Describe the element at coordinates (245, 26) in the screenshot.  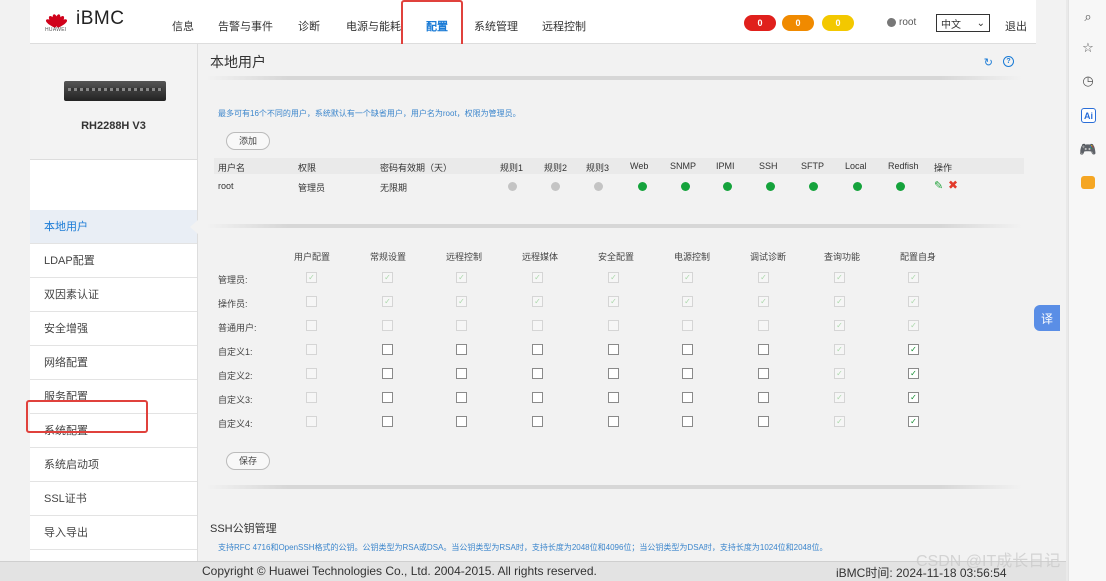
I see `nav-alarms-events: 告警与事件` at that location.